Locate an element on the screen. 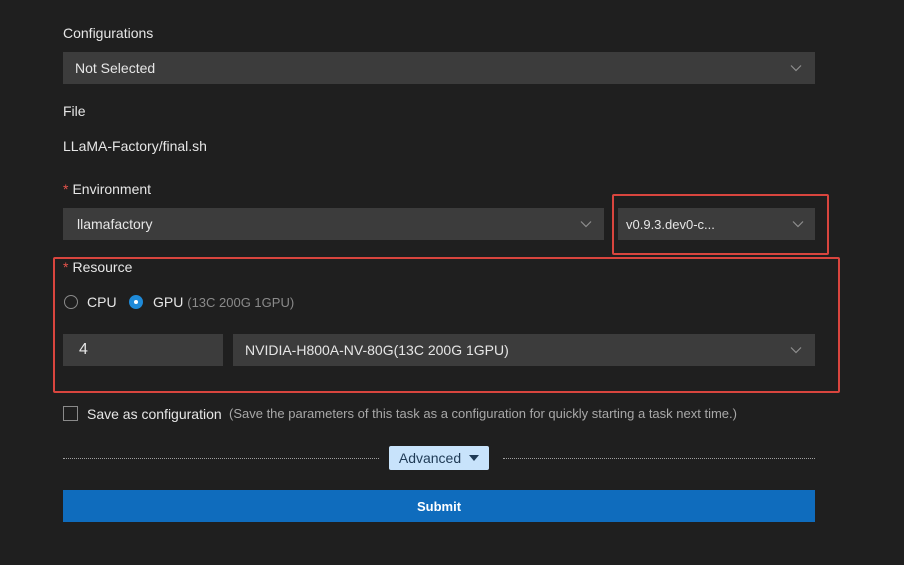  divider-left is located at coordinates (221, 458).